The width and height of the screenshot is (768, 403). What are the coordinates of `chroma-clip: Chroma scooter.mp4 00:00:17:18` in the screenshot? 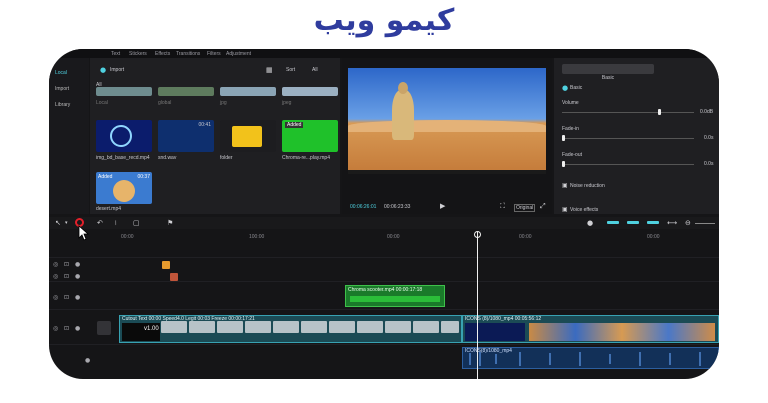 It's located at (395, 296).